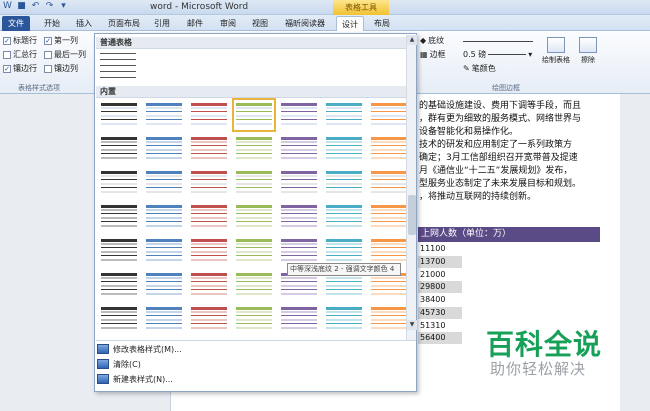 The height and width of the screenshot is (411, 650). I want to click on borders-label: 边框, so click(437, 54).